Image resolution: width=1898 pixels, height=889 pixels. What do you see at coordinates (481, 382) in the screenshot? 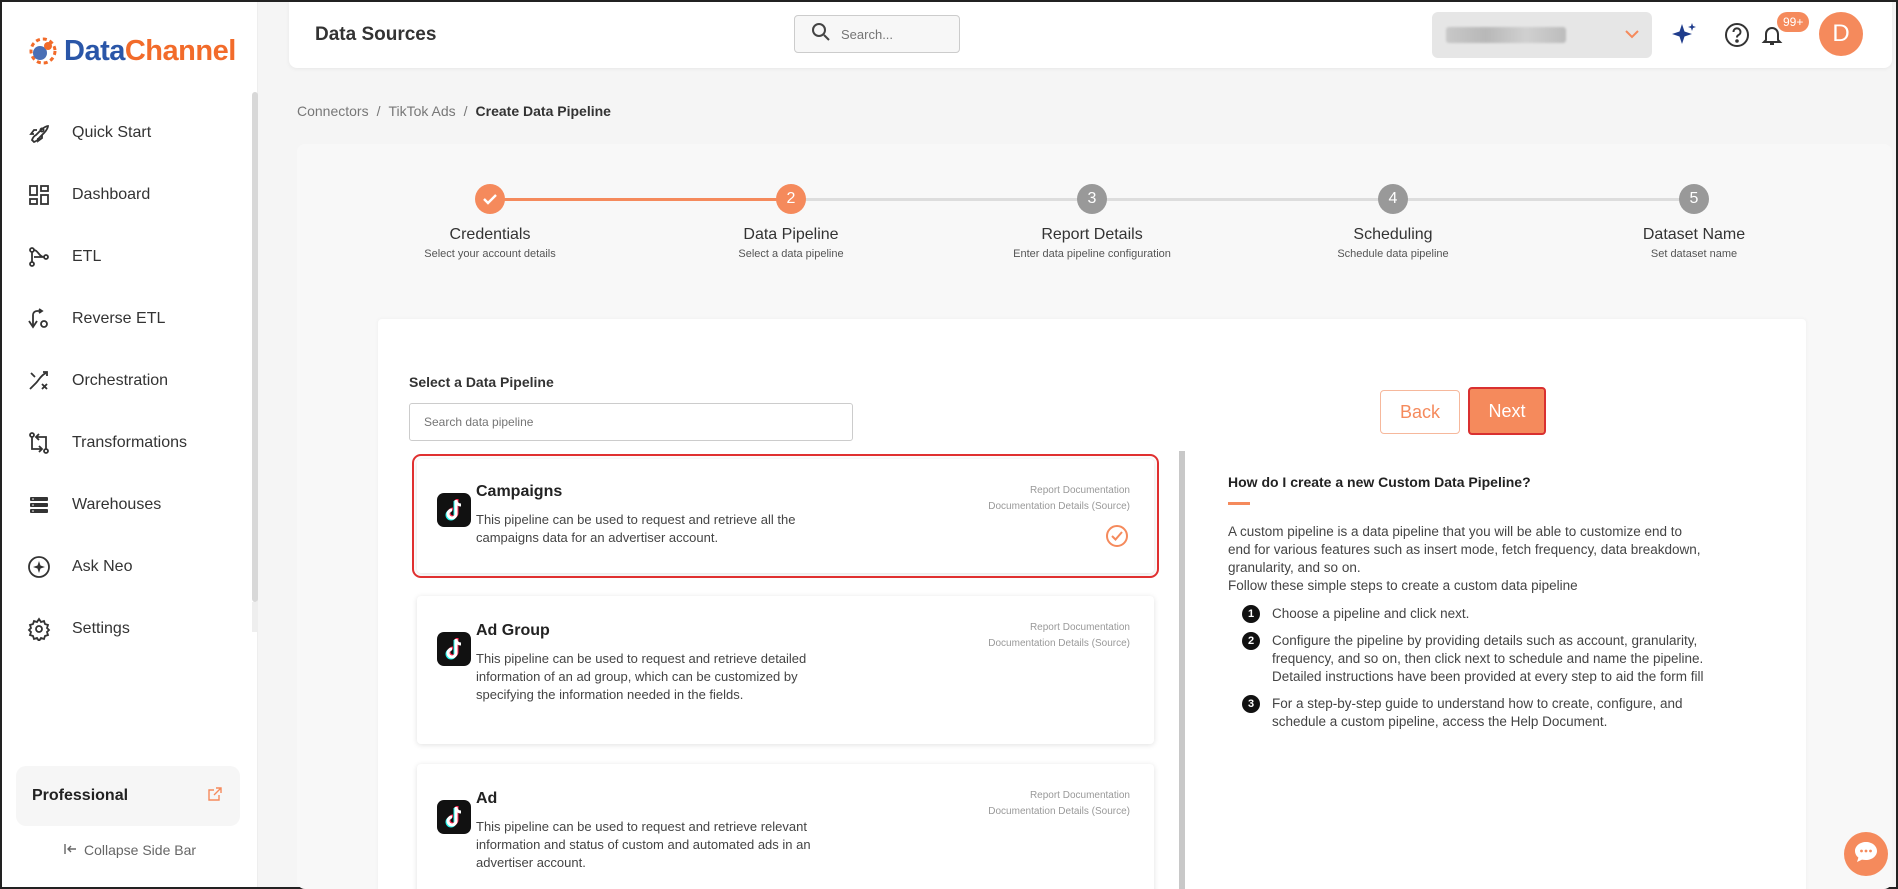
I see `select-pipeline-label: Select a Data Pipeline` at bounding box center [481, 382].